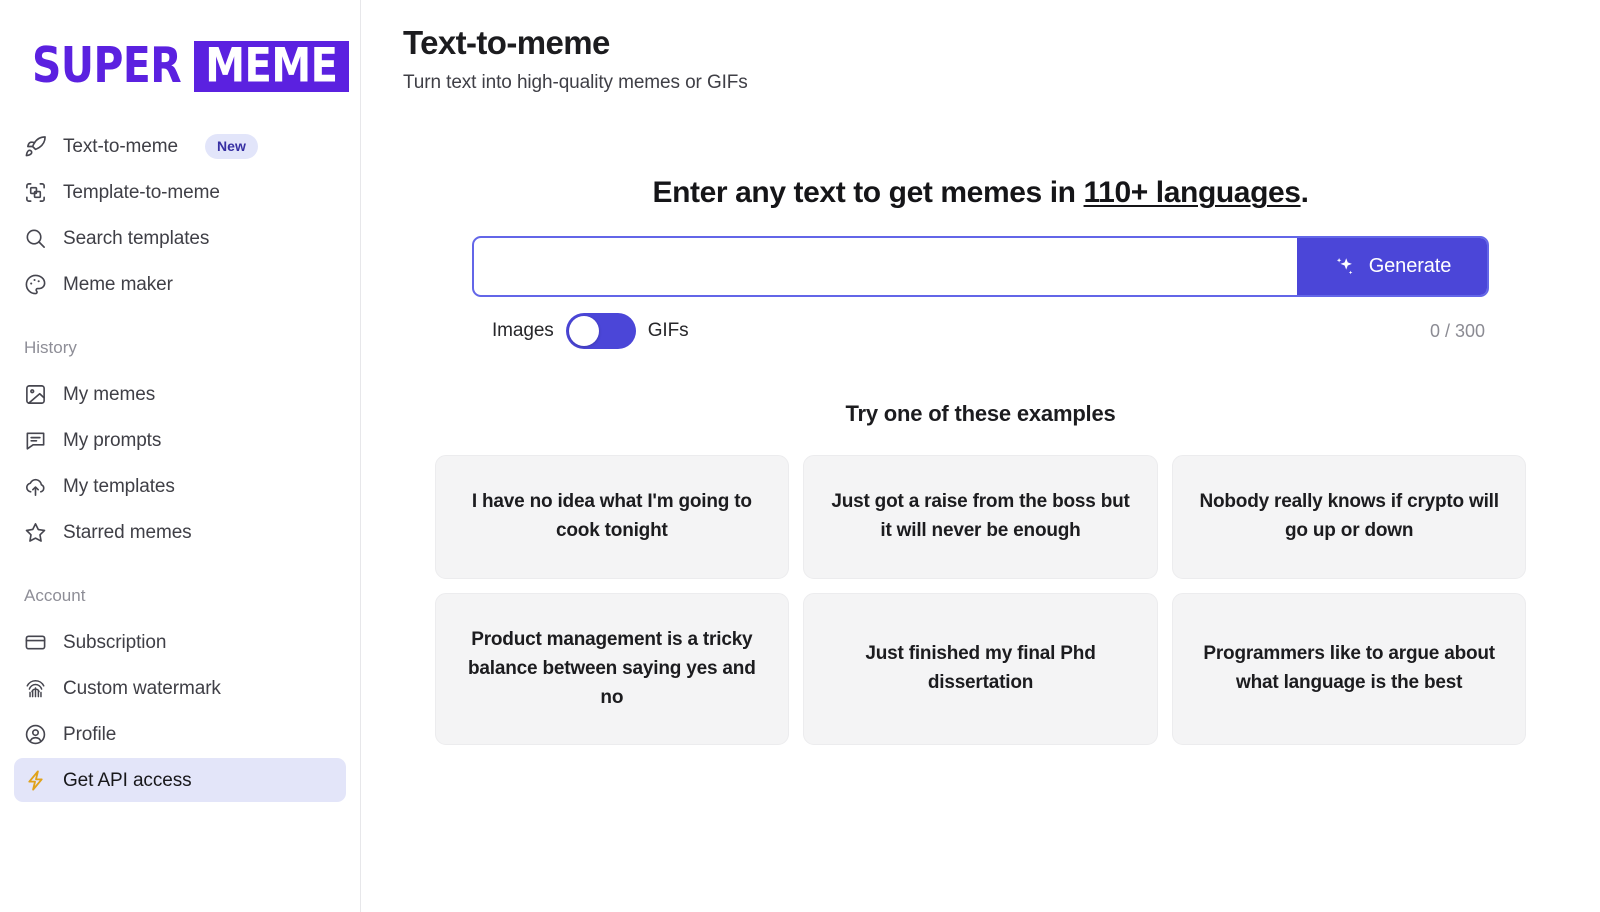 The width and height of the screenshot is (1600, 912). What do you see at coordinates (35, 734) in the screenshot?
I see `user-circle-icon` at bounding box center [35, 734].